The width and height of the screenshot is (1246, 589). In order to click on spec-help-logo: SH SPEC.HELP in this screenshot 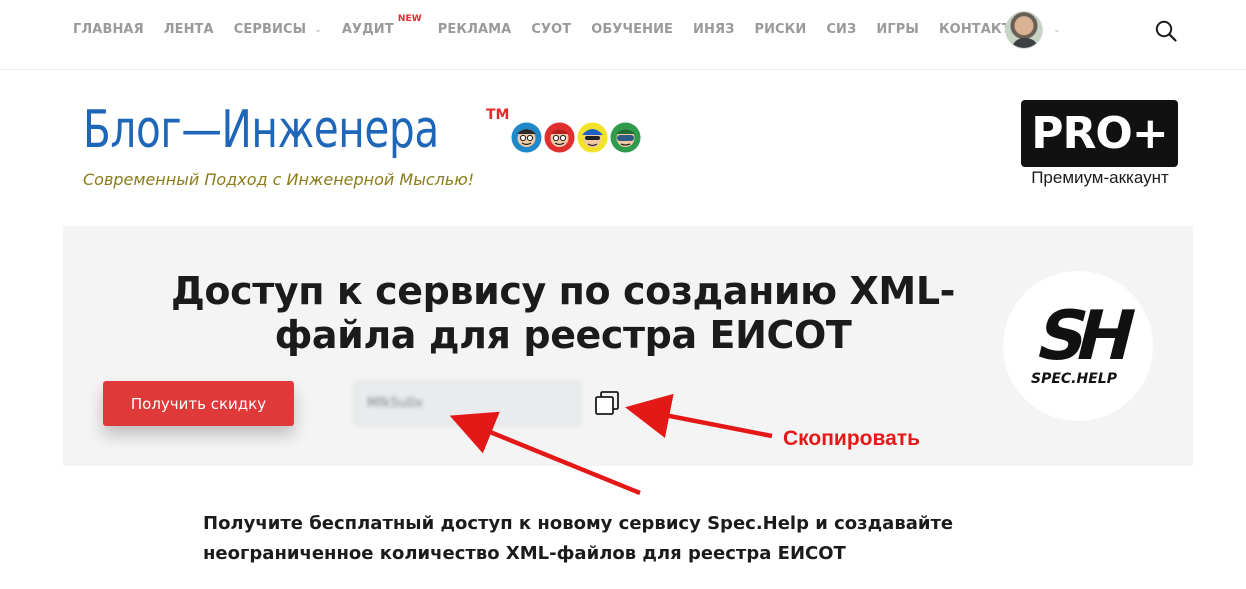, I will do `click(1078, 346)`.